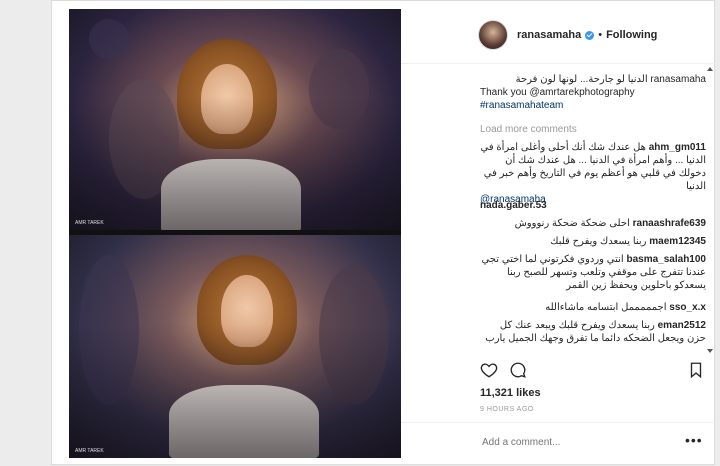  I want to click on verified-badge-icon, so click(590, 35).